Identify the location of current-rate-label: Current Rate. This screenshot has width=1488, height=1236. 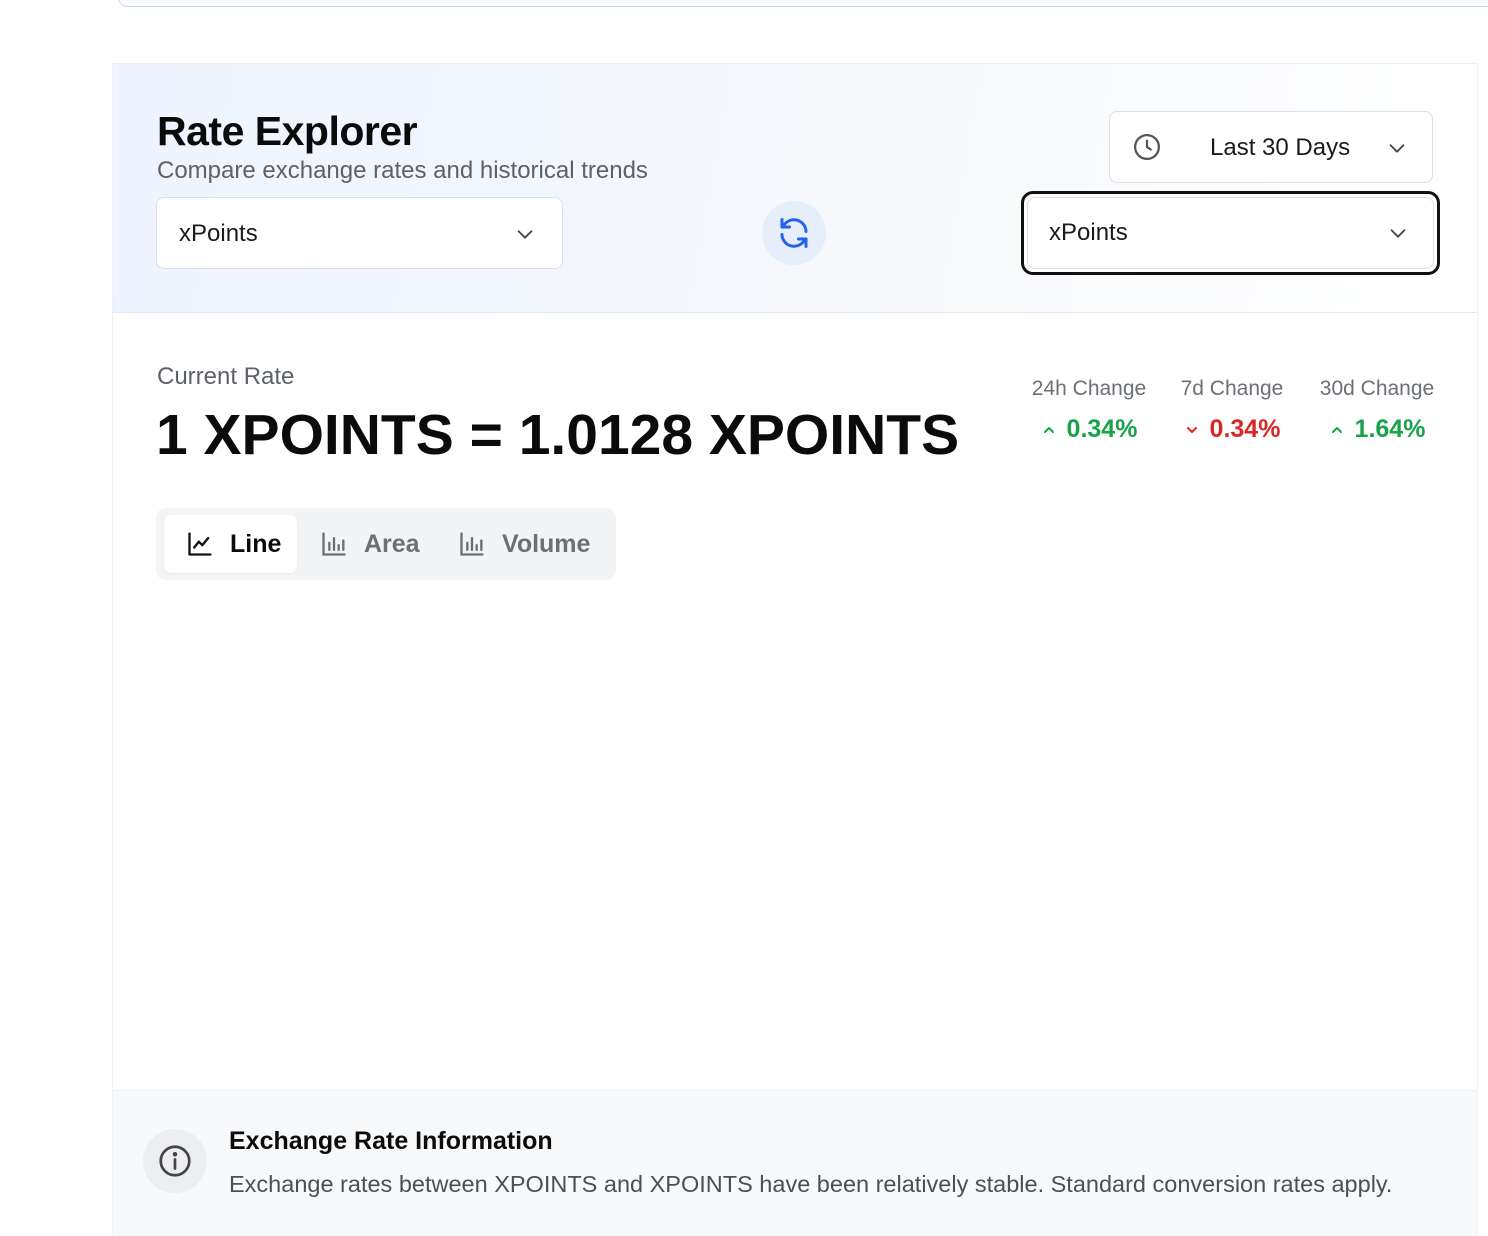
(226, 376).